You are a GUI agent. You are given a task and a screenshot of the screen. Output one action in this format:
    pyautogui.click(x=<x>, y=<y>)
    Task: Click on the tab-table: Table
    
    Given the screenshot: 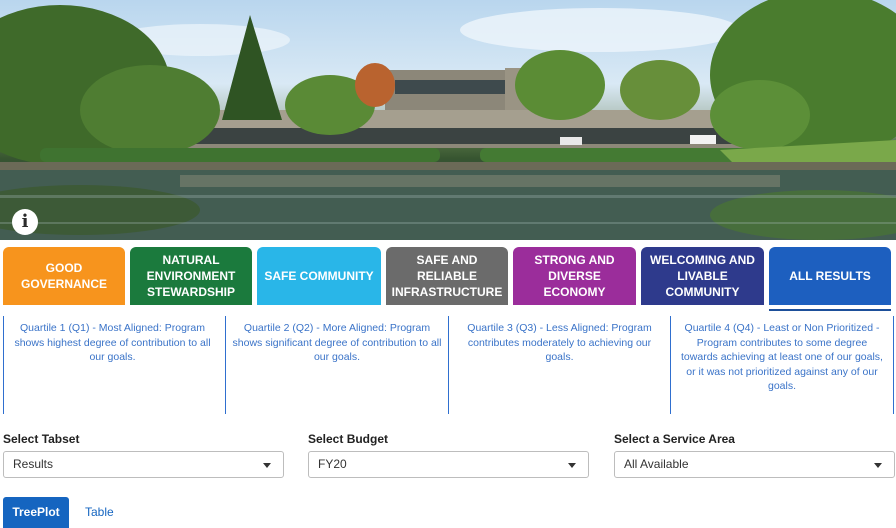 What is the action you would take?
    pyautogui.click(x=99, y=512)
    